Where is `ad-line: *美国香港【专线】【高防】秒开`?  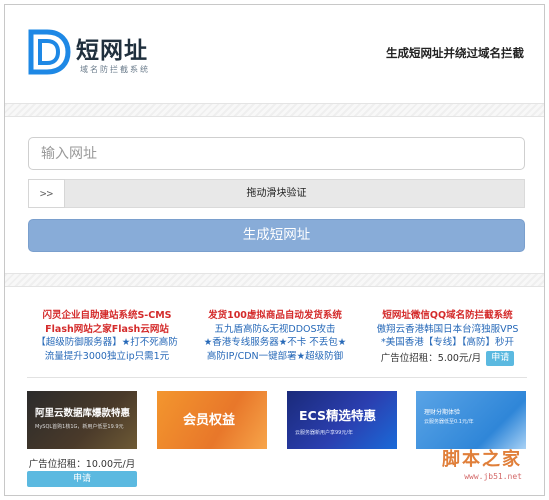 ad-line: *美国香港【专线】【高防】秒开 is located at coordinates (447, 343).